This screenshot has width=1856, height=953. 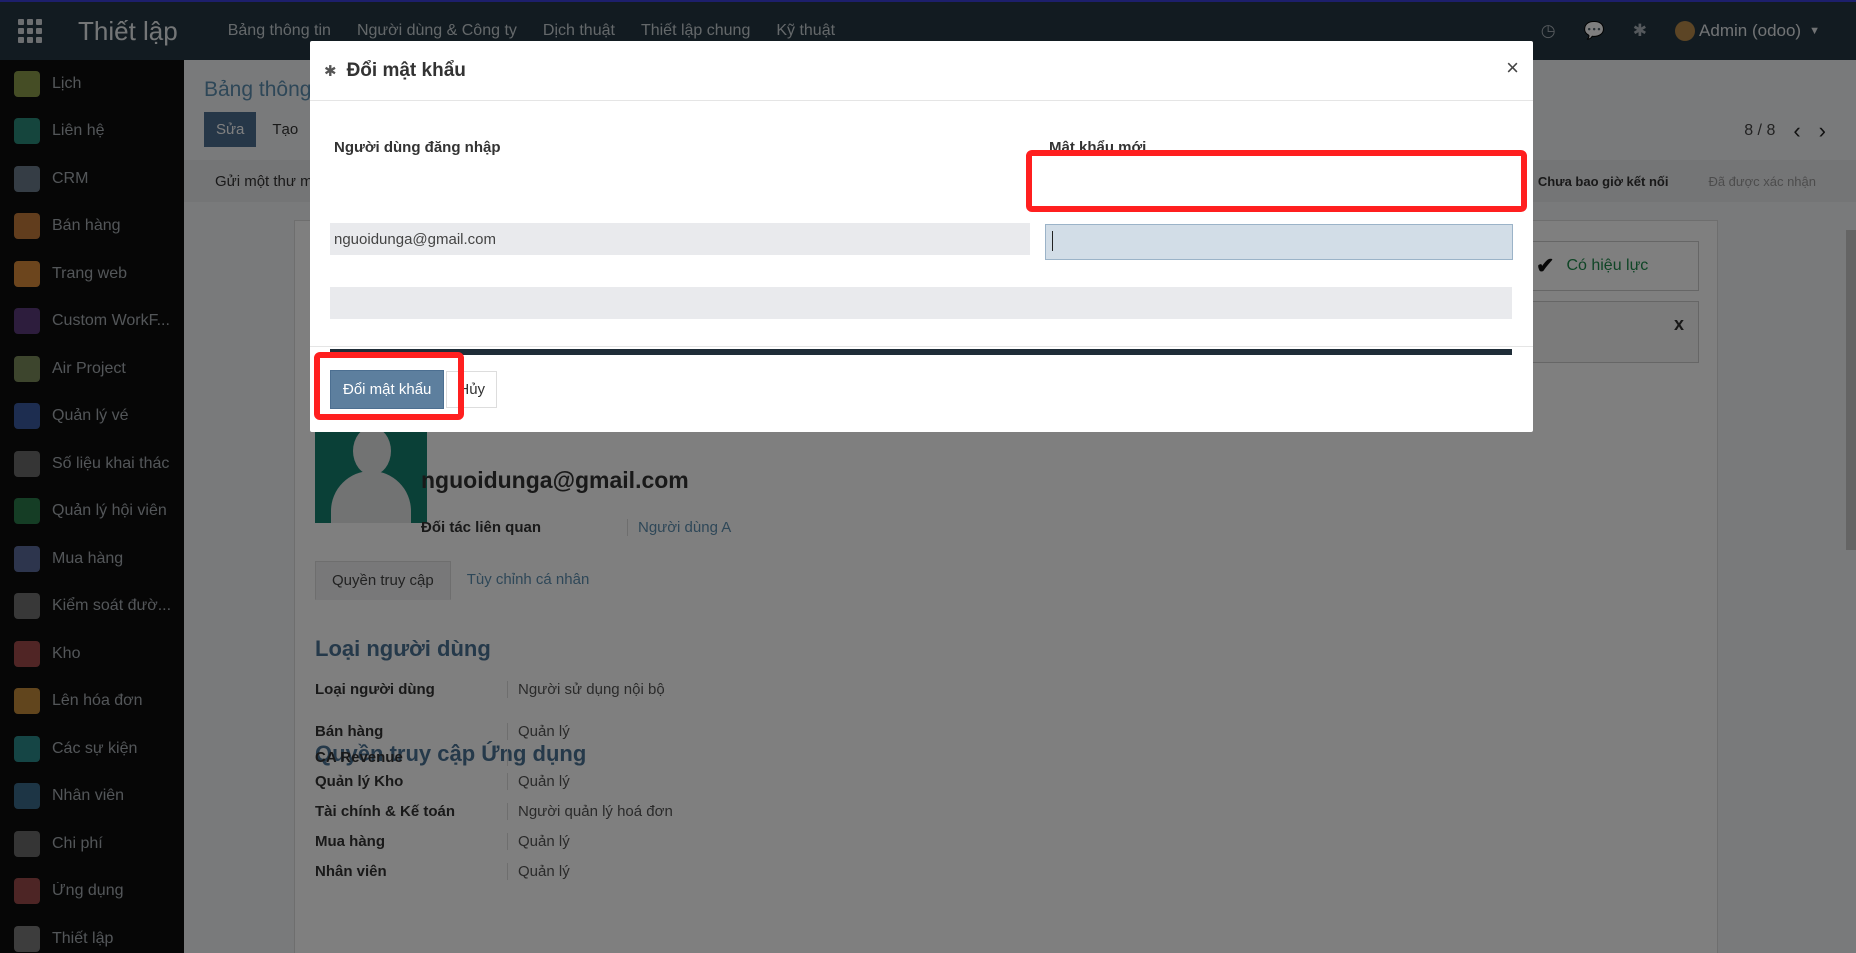 What do you see at coordinates (680, 239) in the screenshot?
I see `login-cell: nguoidunga@gmail.com` at bounding box center [680, 239].